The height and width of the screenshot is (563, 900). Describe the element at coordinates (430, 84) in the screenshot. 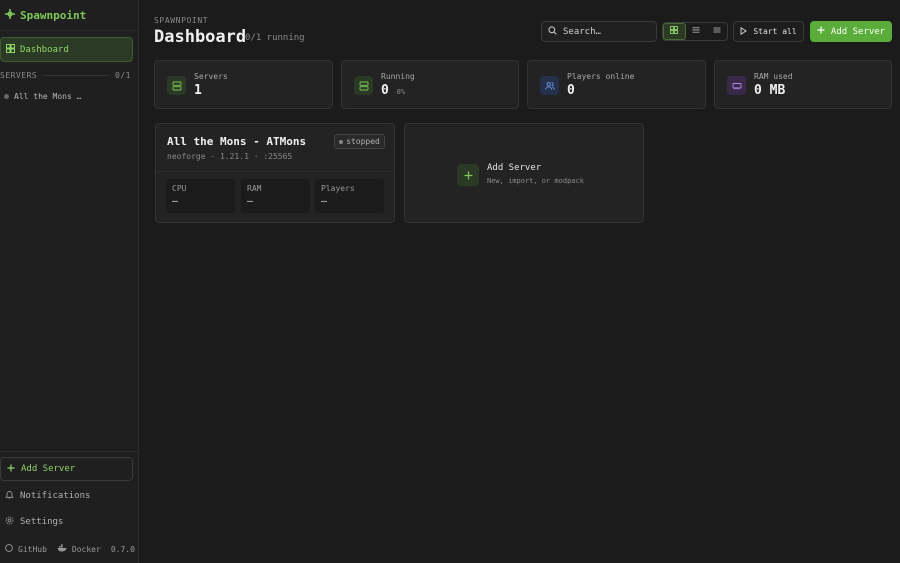

I see `stat-card-running: Running 0 0%` at that location.